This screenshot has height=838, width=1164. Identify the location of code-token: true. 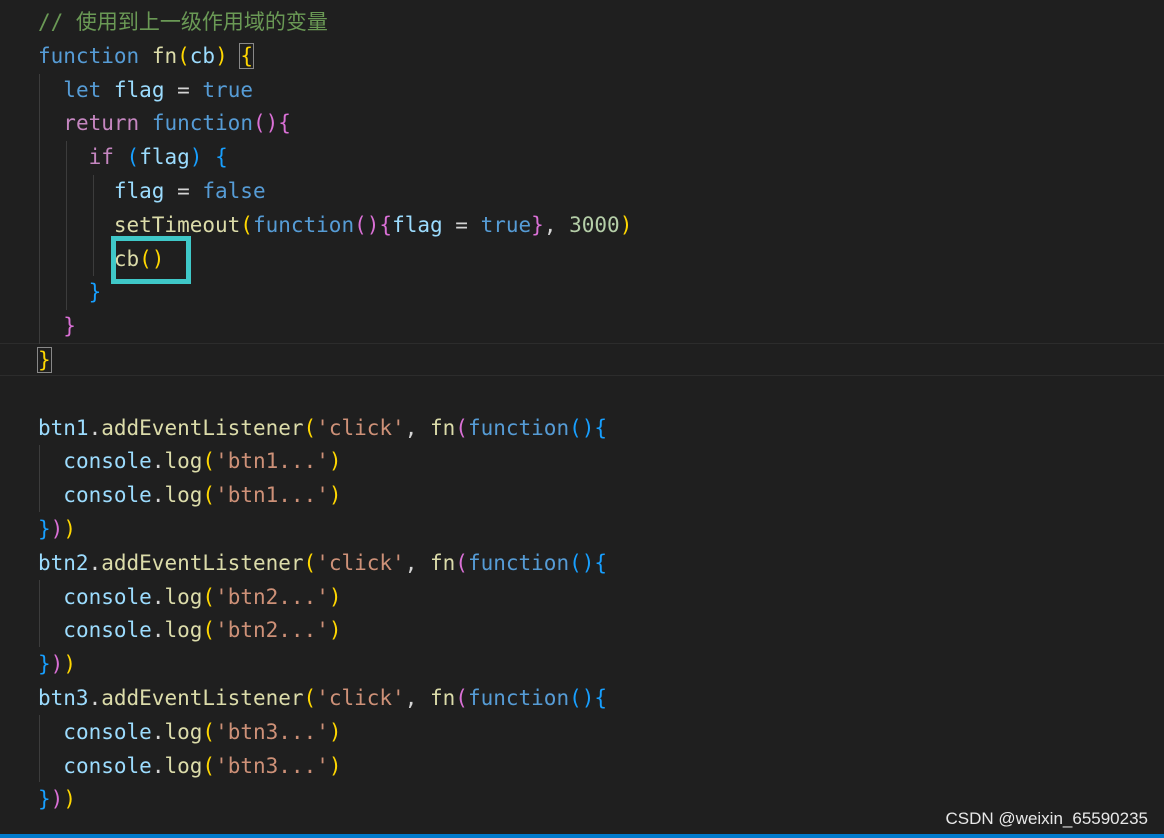
(227, 89).